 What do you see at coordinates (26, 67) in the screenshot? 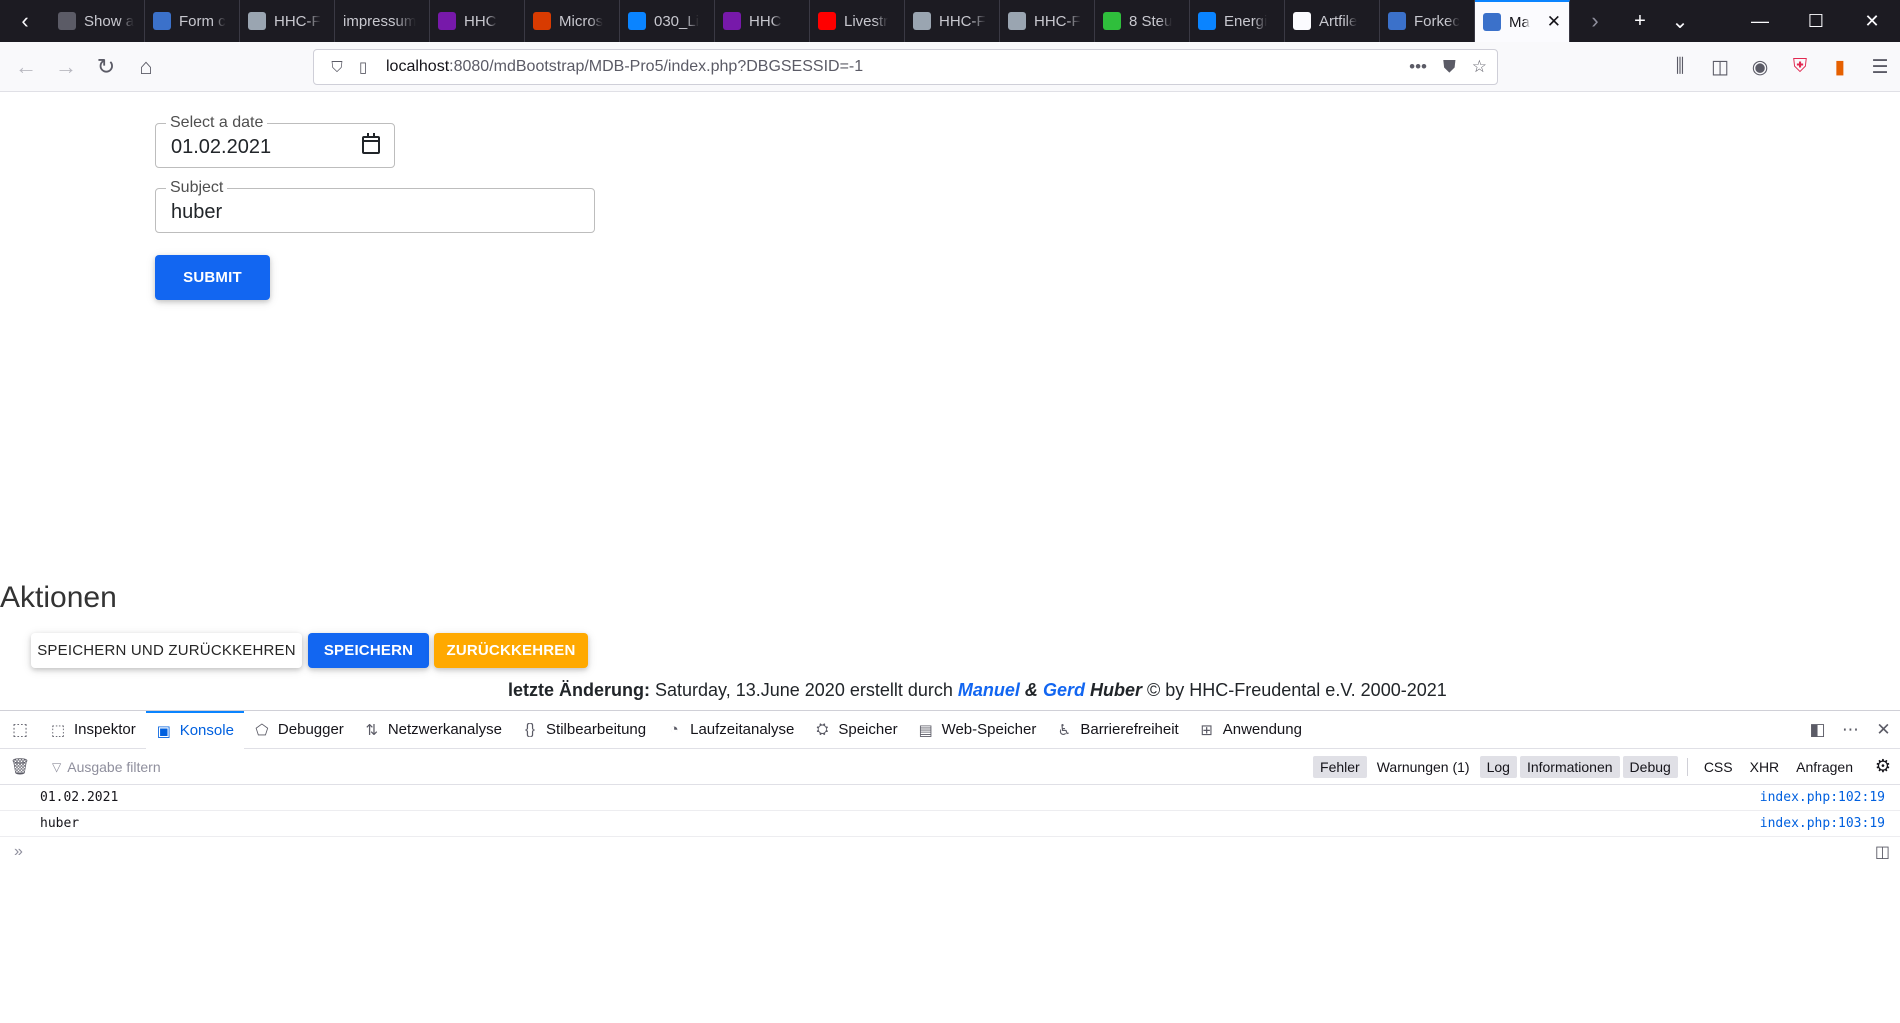
I see `back-button: ←` at bounding box center [26, 67].